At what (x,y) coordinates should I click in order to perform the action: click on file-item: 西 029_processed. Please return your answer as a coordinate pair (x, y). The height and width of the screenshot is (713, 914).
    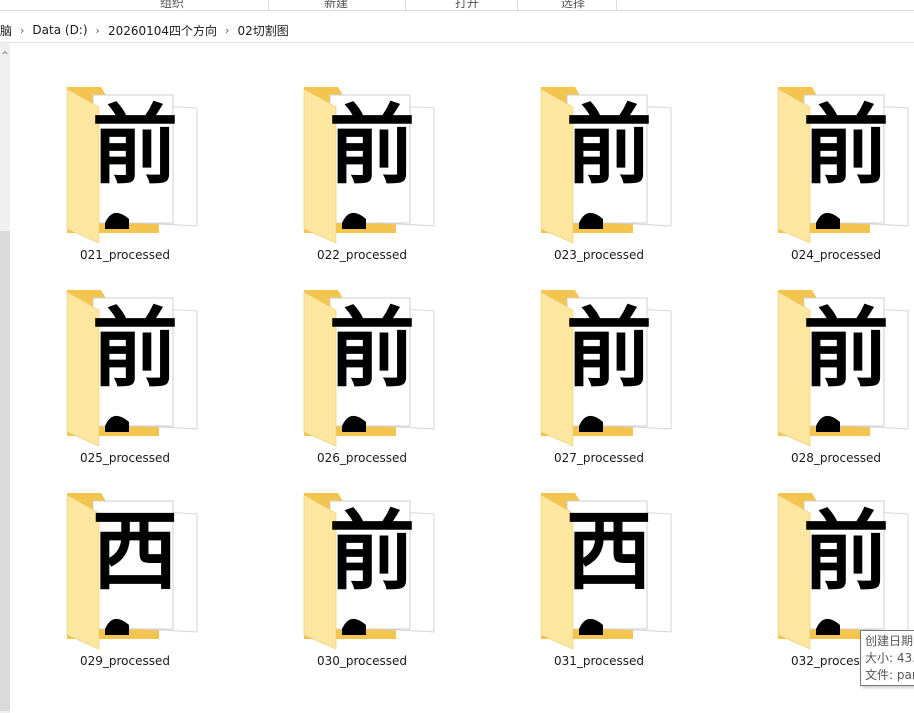
    Looking at the image, I should click on (105, 563).